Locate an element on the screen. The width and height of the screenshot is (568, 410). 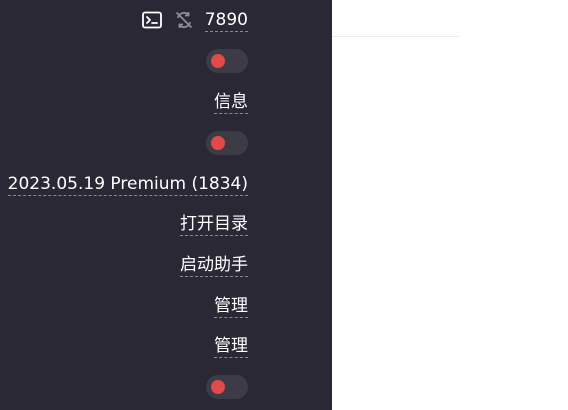
info-row: 信息 is located at coordinates (231, 102).